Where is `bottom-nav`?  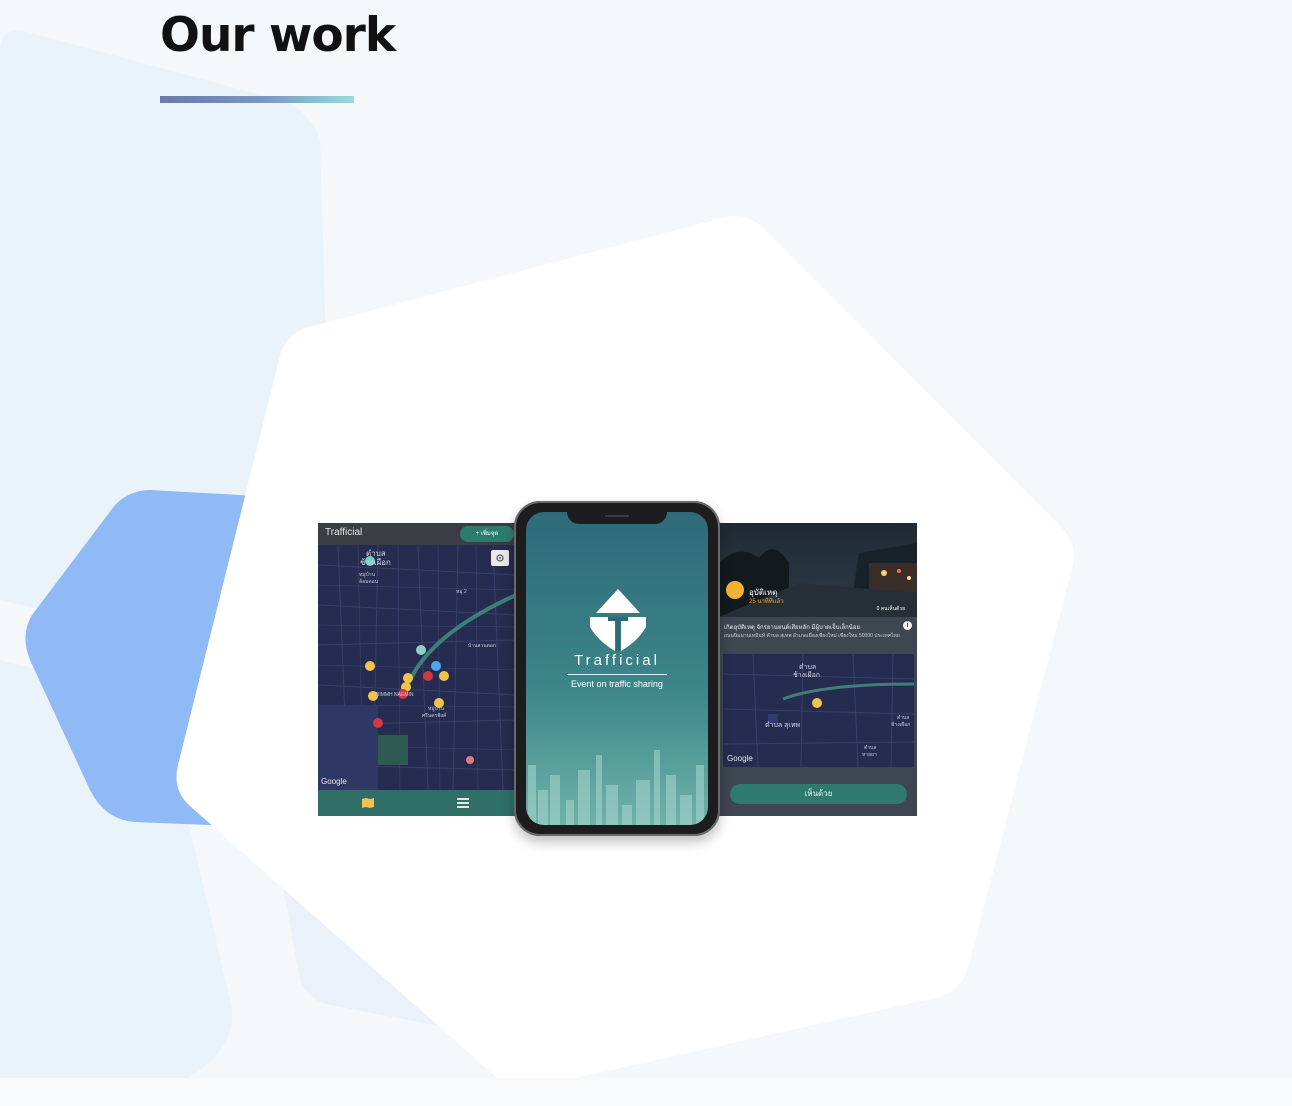 bottom-nav is located at coordinates (417, 803).